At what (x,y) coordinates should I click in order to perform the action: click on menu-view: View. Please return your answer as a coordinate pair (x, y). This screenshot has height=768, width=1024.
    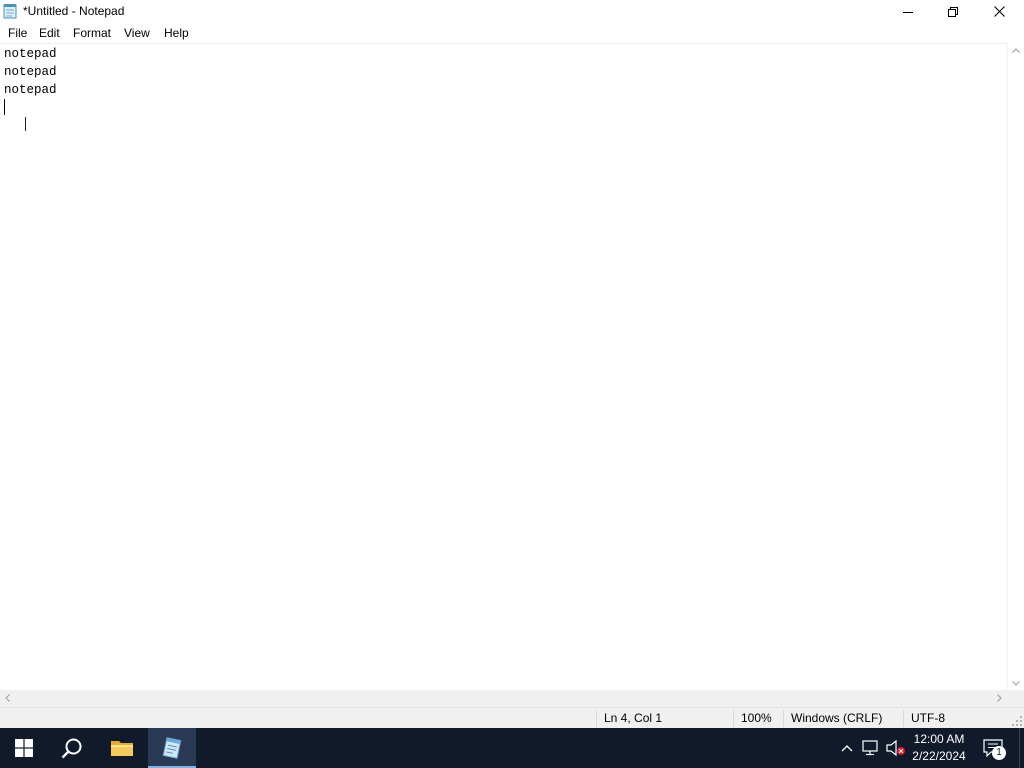
    Looking at the image, I should click on (137, 33).